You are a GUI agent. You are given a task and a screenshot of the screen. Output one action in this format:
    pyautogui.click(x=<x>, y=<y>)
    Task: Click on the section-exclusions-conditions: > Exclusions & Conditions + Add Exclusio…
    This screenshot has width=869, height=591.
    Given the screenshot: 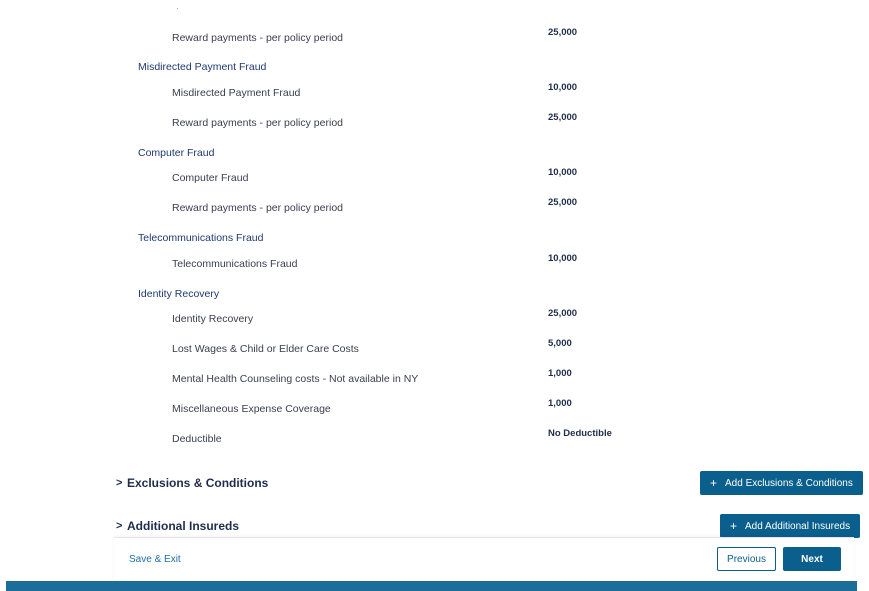 What is the action you would take?
    pyautogui.click(x=434, y=484)
    